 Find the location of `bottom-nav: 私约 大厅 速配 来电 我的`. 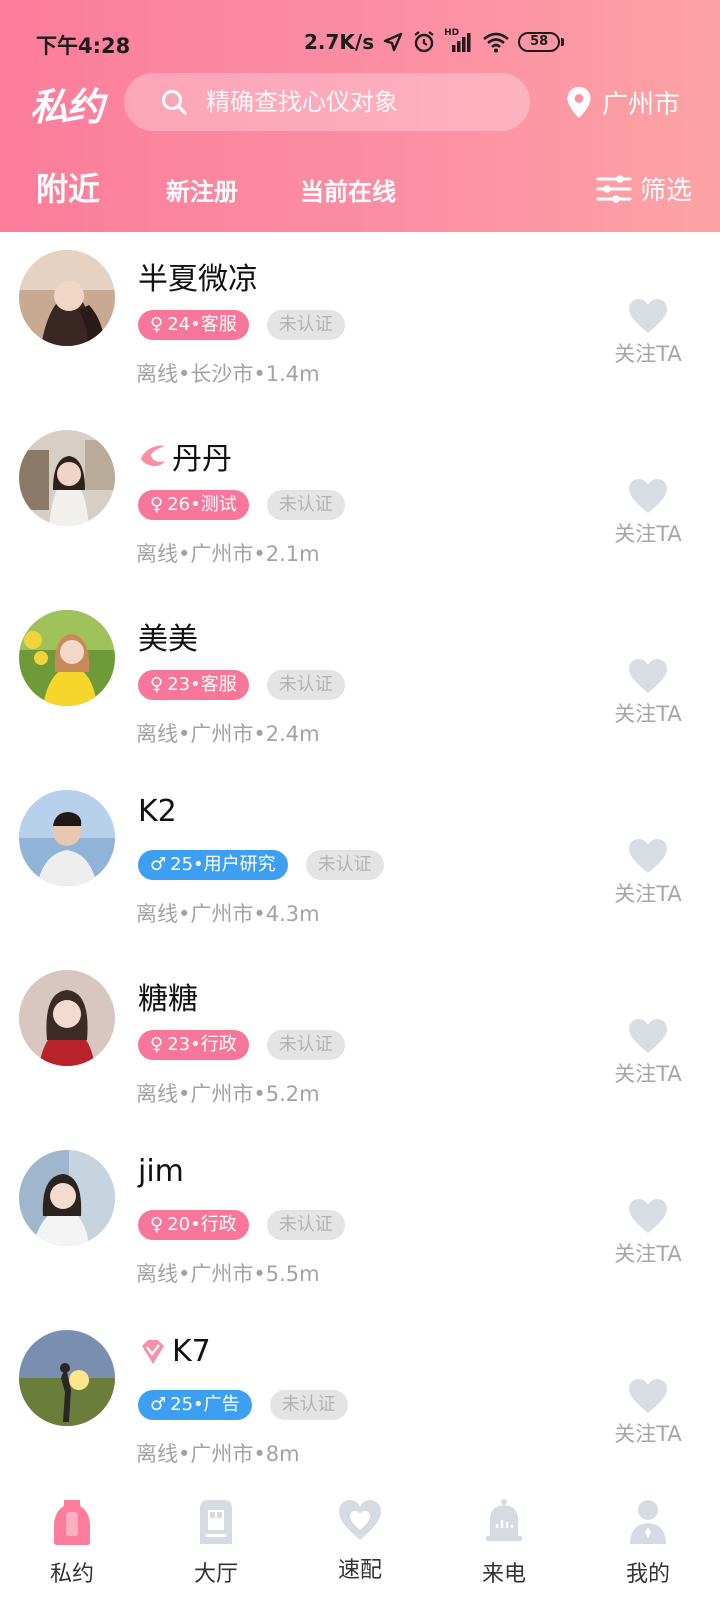

bottom-nav: 私约 大厅 速配 来电 我的 is located at coordinates (360, 1540).